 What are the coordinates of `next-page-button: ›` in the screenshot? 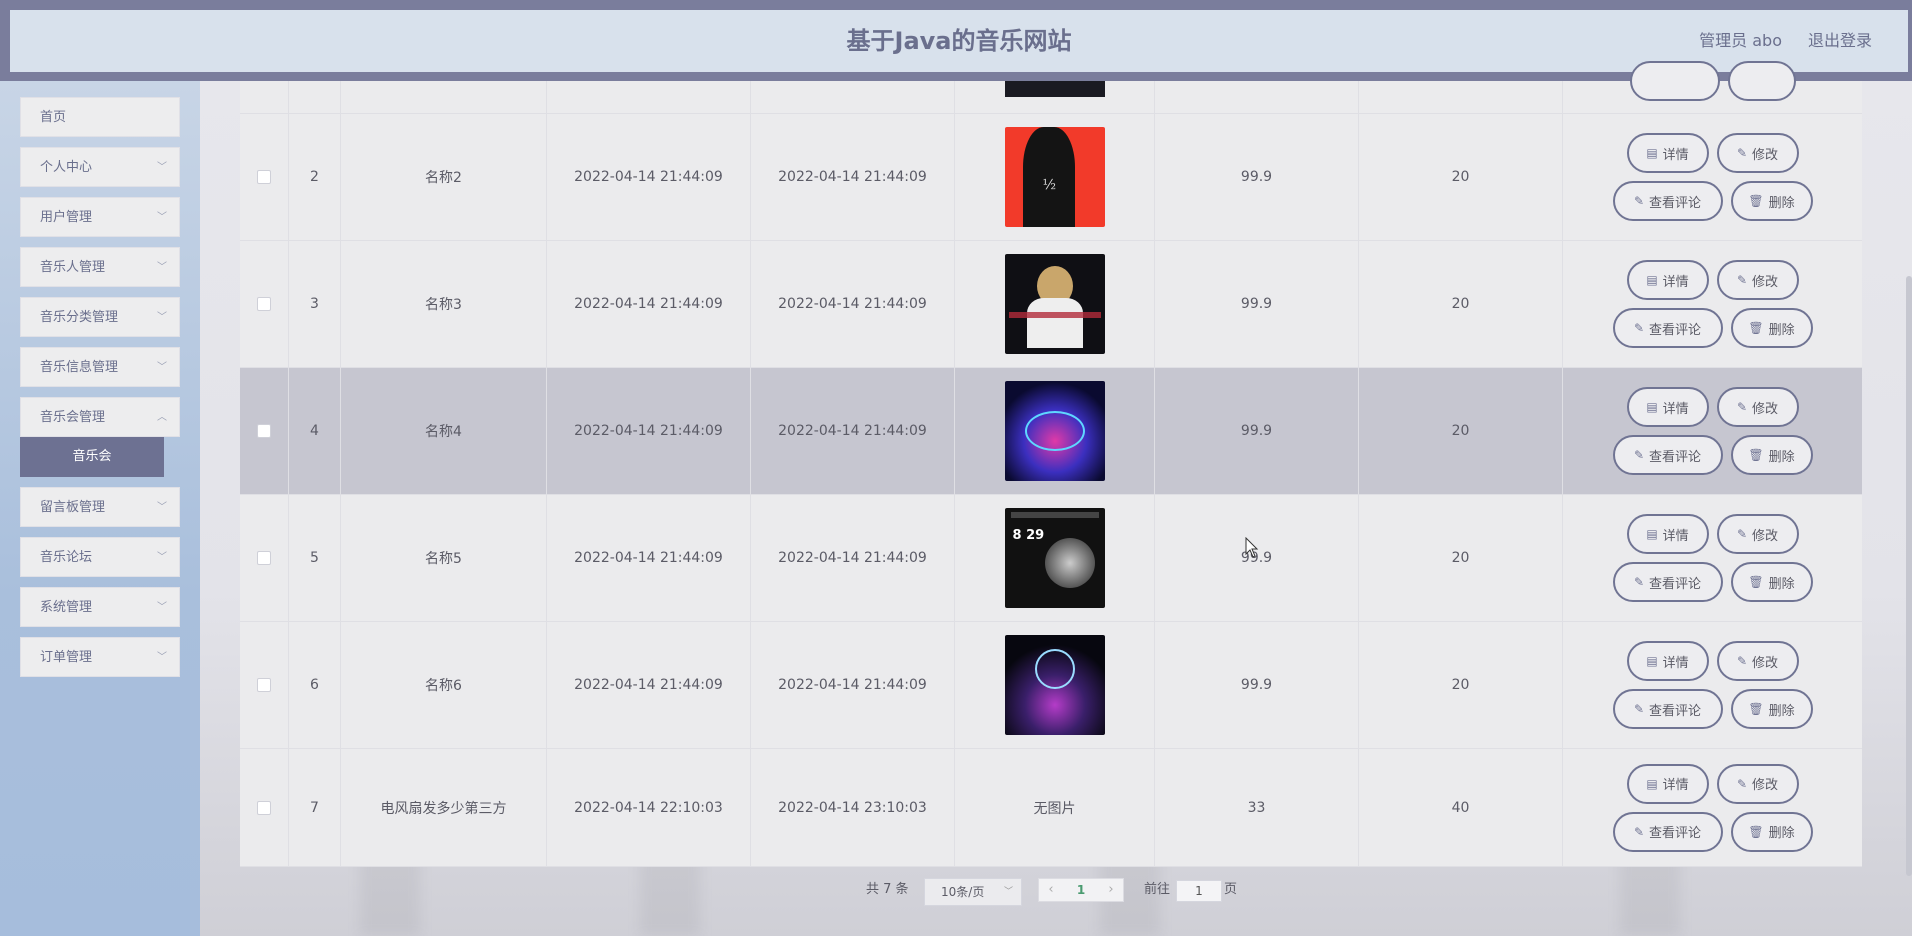 It's located at (1111, 890).